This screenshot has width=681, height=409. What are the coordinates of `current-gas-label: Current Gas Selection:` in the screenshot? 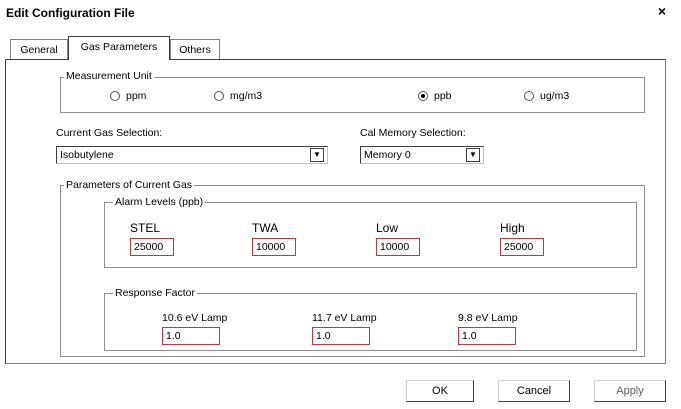 It's located at (109, 133).